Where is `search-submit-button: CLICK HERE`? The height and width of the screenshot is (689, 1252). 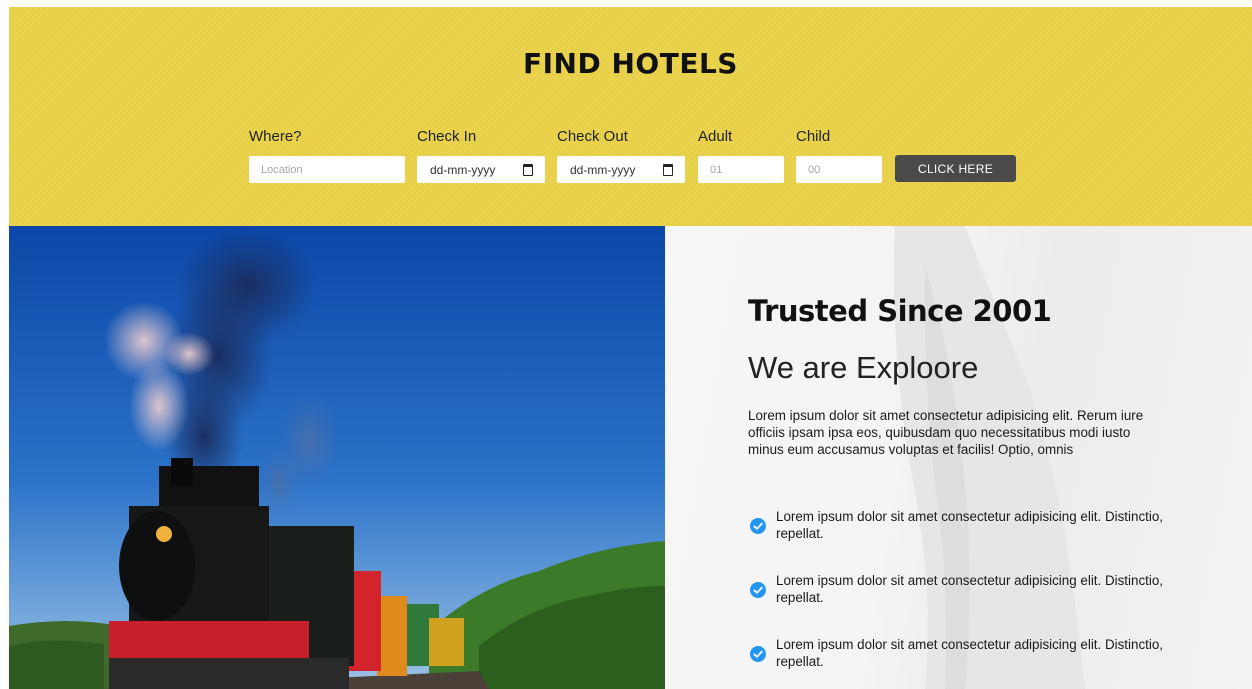
search-submit-button: CLICK HERE is located at coordinates (955, 168).